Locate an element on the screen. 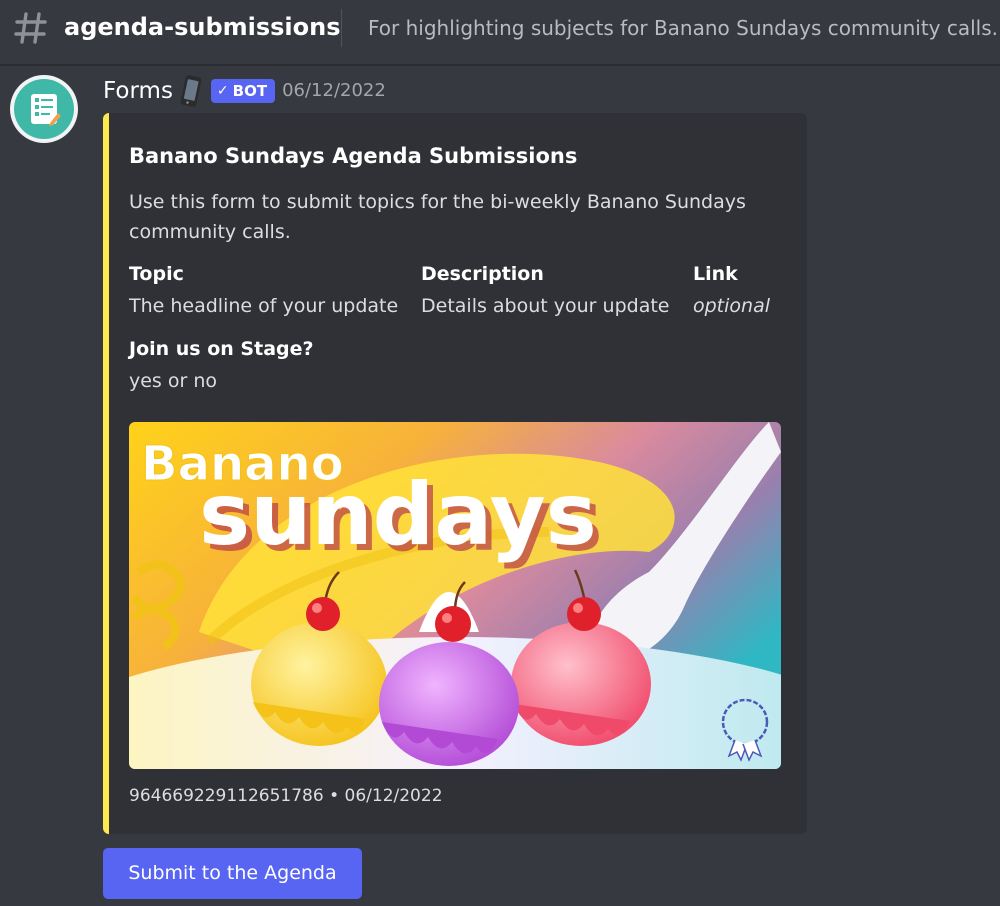 The image size is (1000, 906). field-value: yes or no is located at coordinates (173, 381).